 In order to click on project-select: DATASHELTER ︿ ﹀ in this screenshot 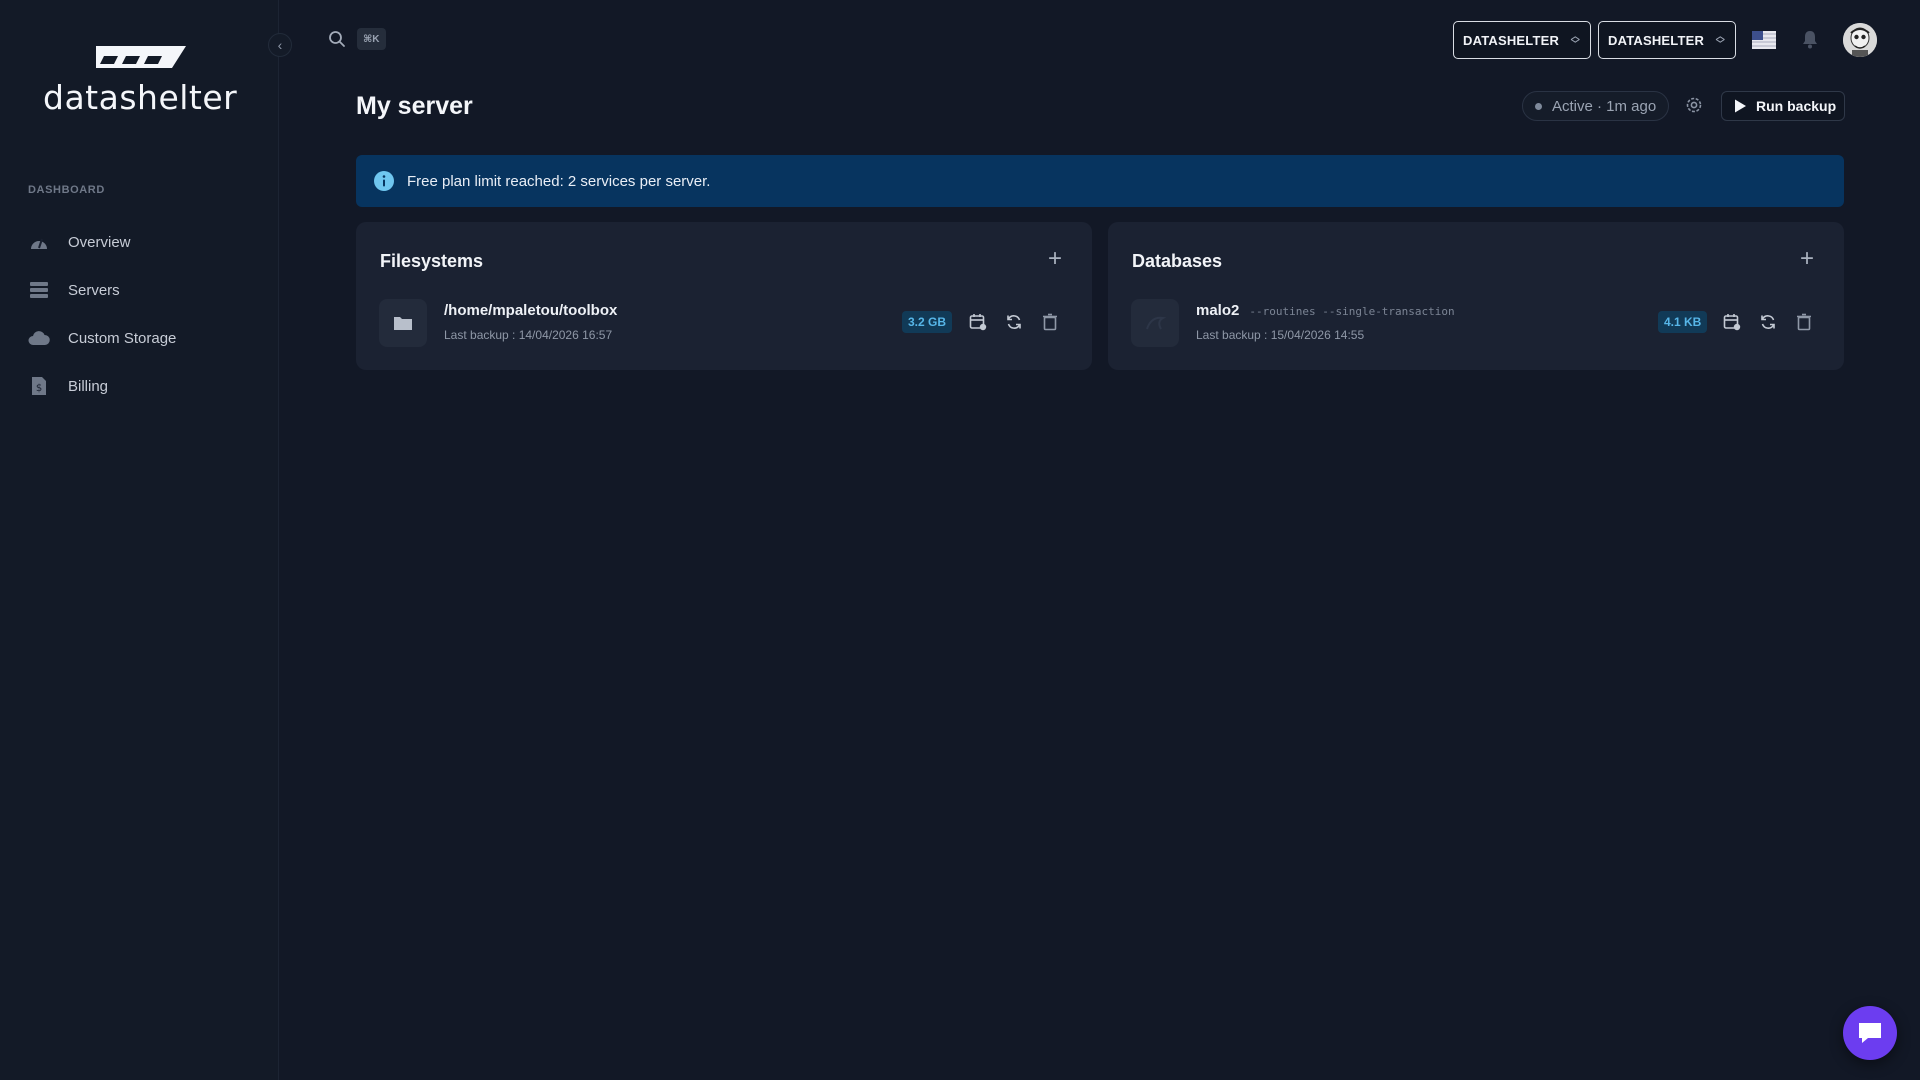, I will do `click(1667, 40)`.